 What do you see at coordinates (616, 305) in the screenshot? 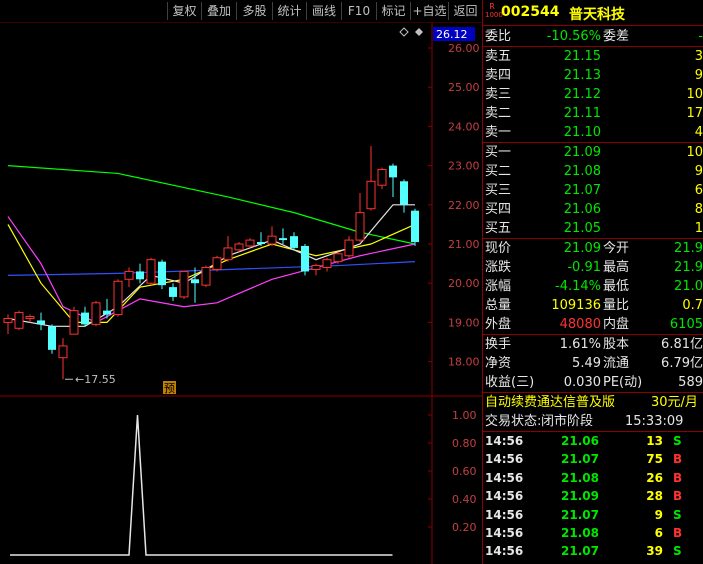
I see `stat-label: 量比` at bounding box center [616, 305].